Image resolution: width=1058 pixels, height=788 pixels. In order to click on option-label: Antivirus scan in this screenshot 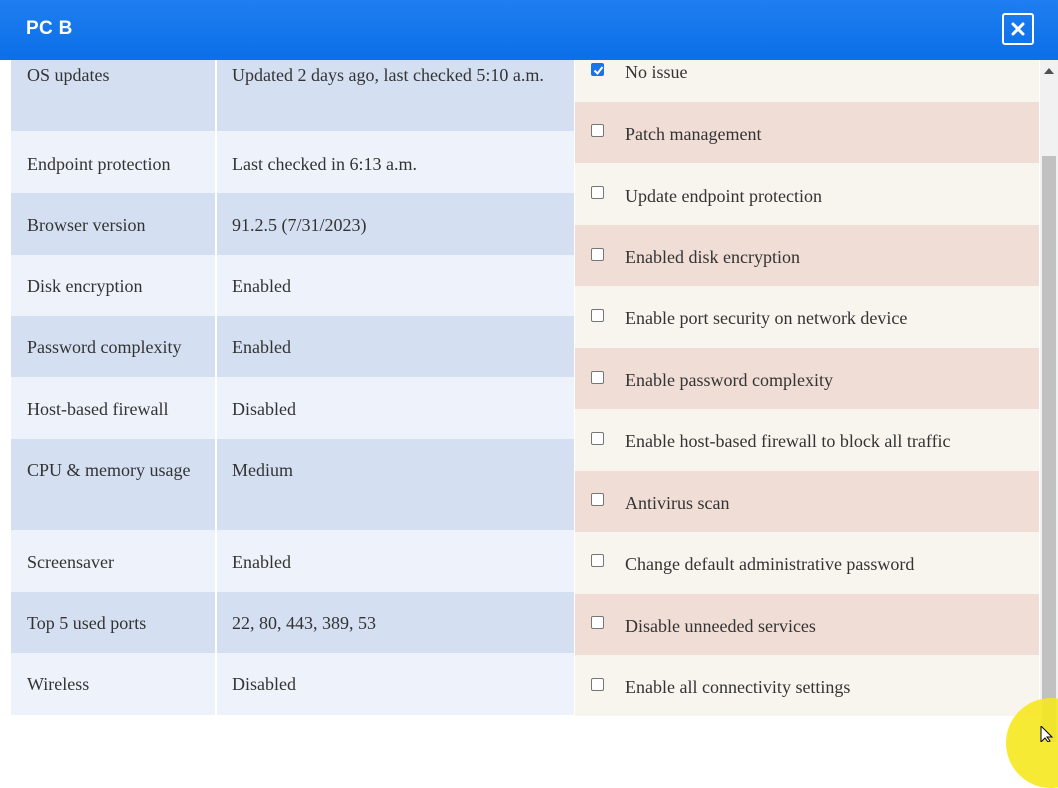, I will do `click(677, 503)`.